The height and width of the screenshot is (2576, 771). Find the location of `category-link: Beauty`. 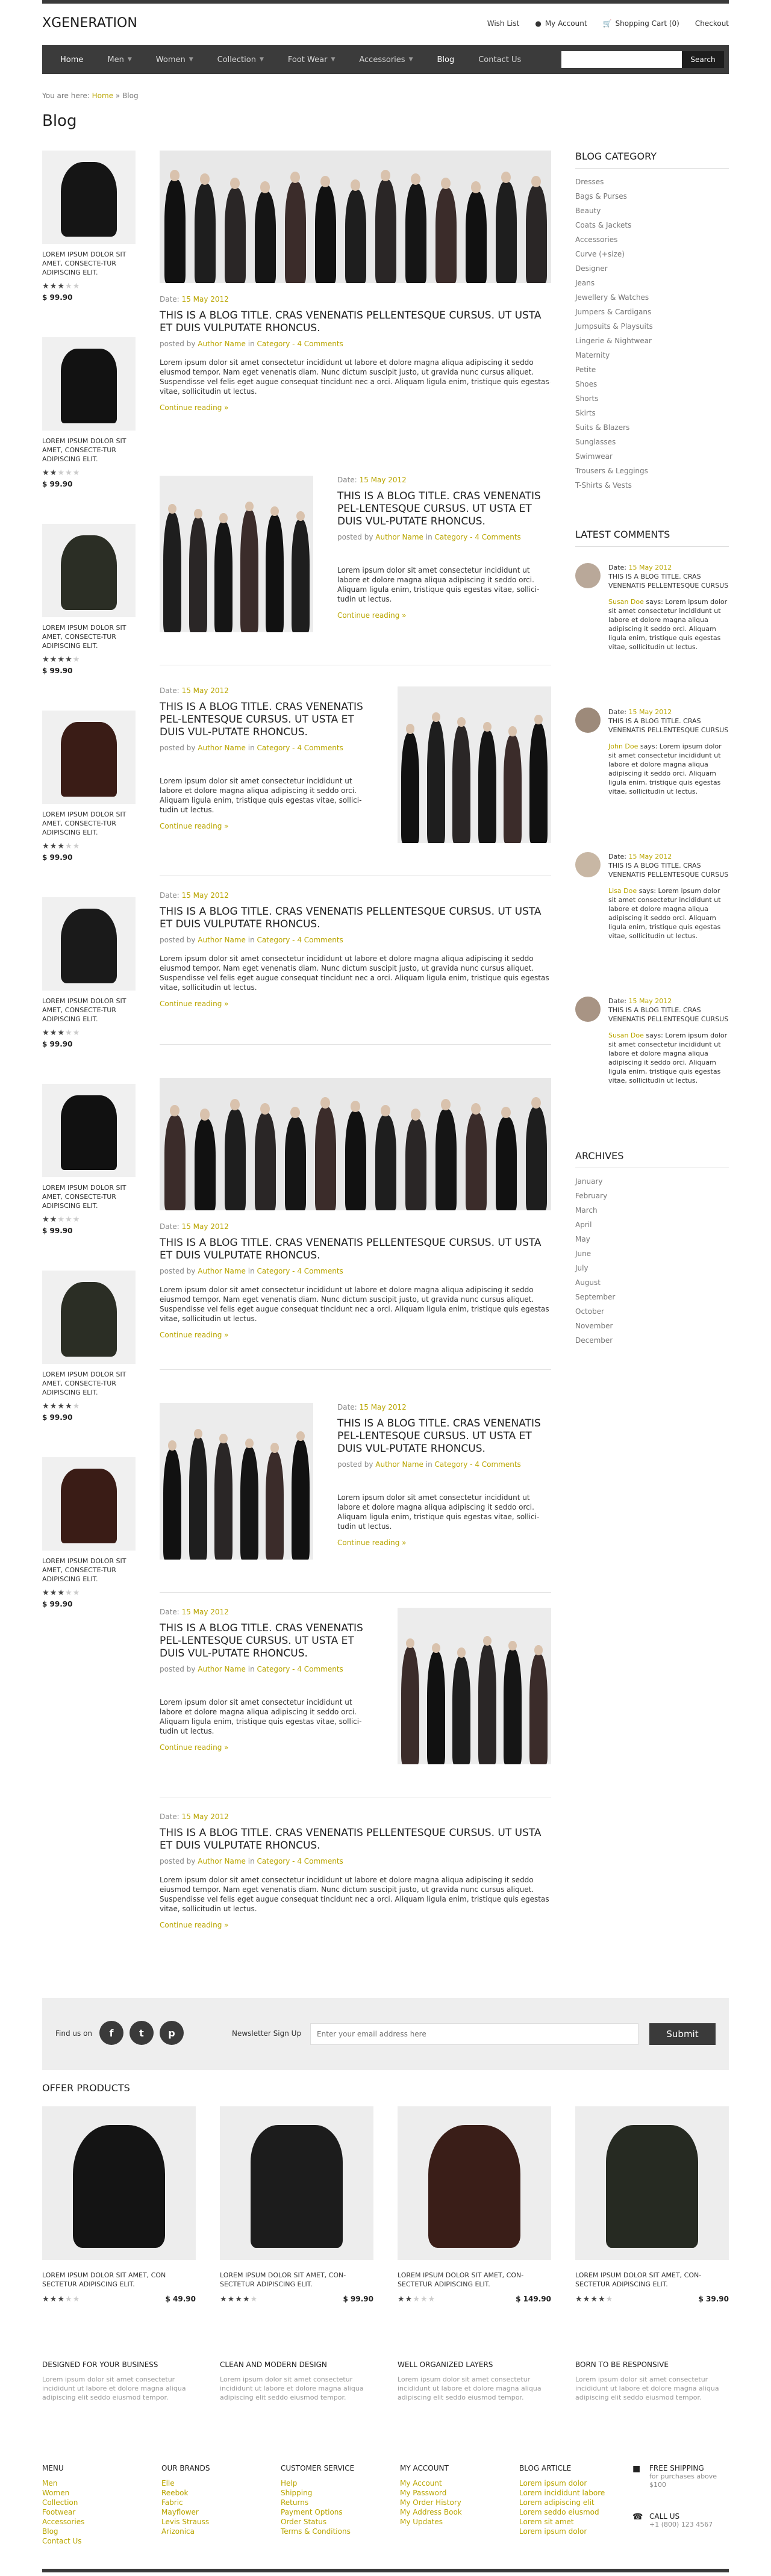

category-link: Beauty is located at coordinates (652, 211).